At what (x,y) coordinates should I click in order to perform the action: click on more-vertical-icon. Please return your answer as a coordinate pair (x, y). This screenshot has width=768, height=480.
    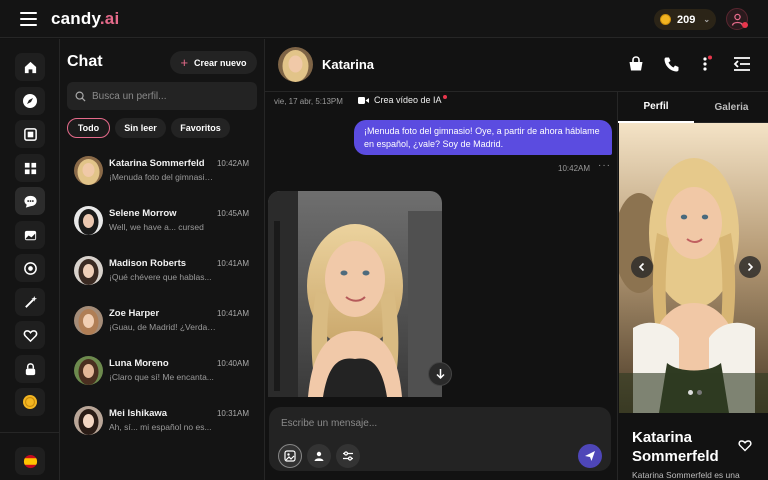
    Looking at the image, I should click on (707, 63).